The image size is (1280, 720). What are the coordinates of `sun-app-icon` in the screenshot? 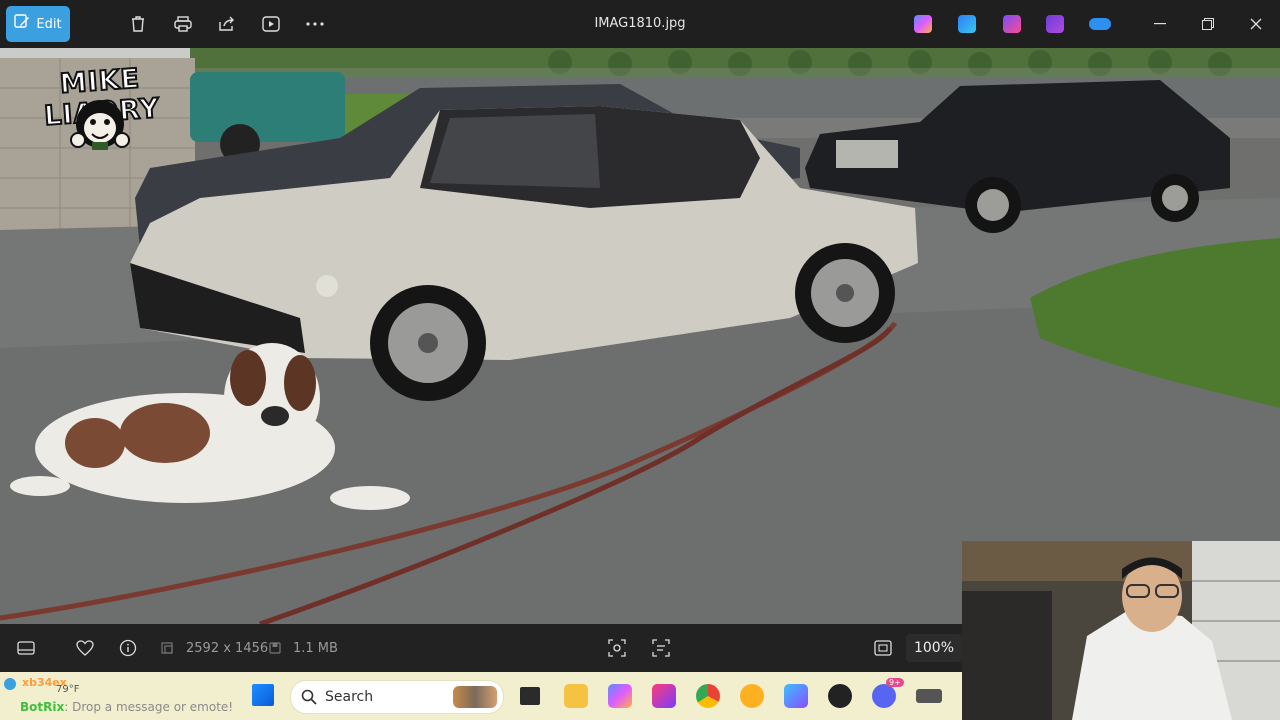 It's located at (752, 696).